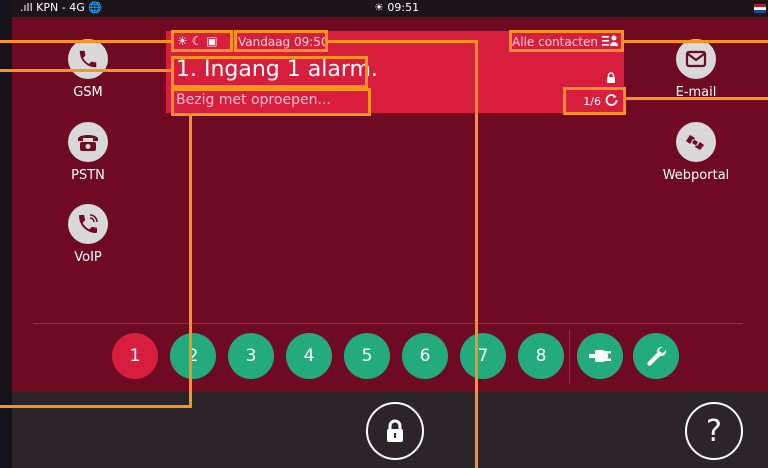  Describe the element at coordinates (251, 356) in the screenshot. I see `input-button-3: 3` at that location.